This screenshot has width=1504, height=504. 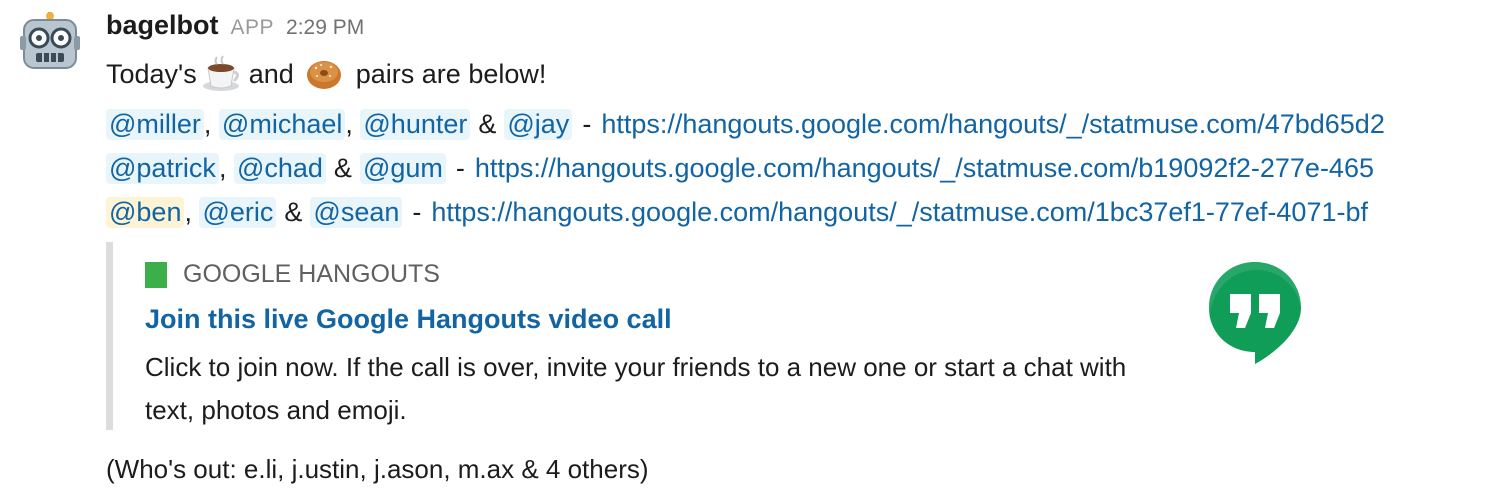 I want to click on app-badge: APP, so click(x=252, y=27).